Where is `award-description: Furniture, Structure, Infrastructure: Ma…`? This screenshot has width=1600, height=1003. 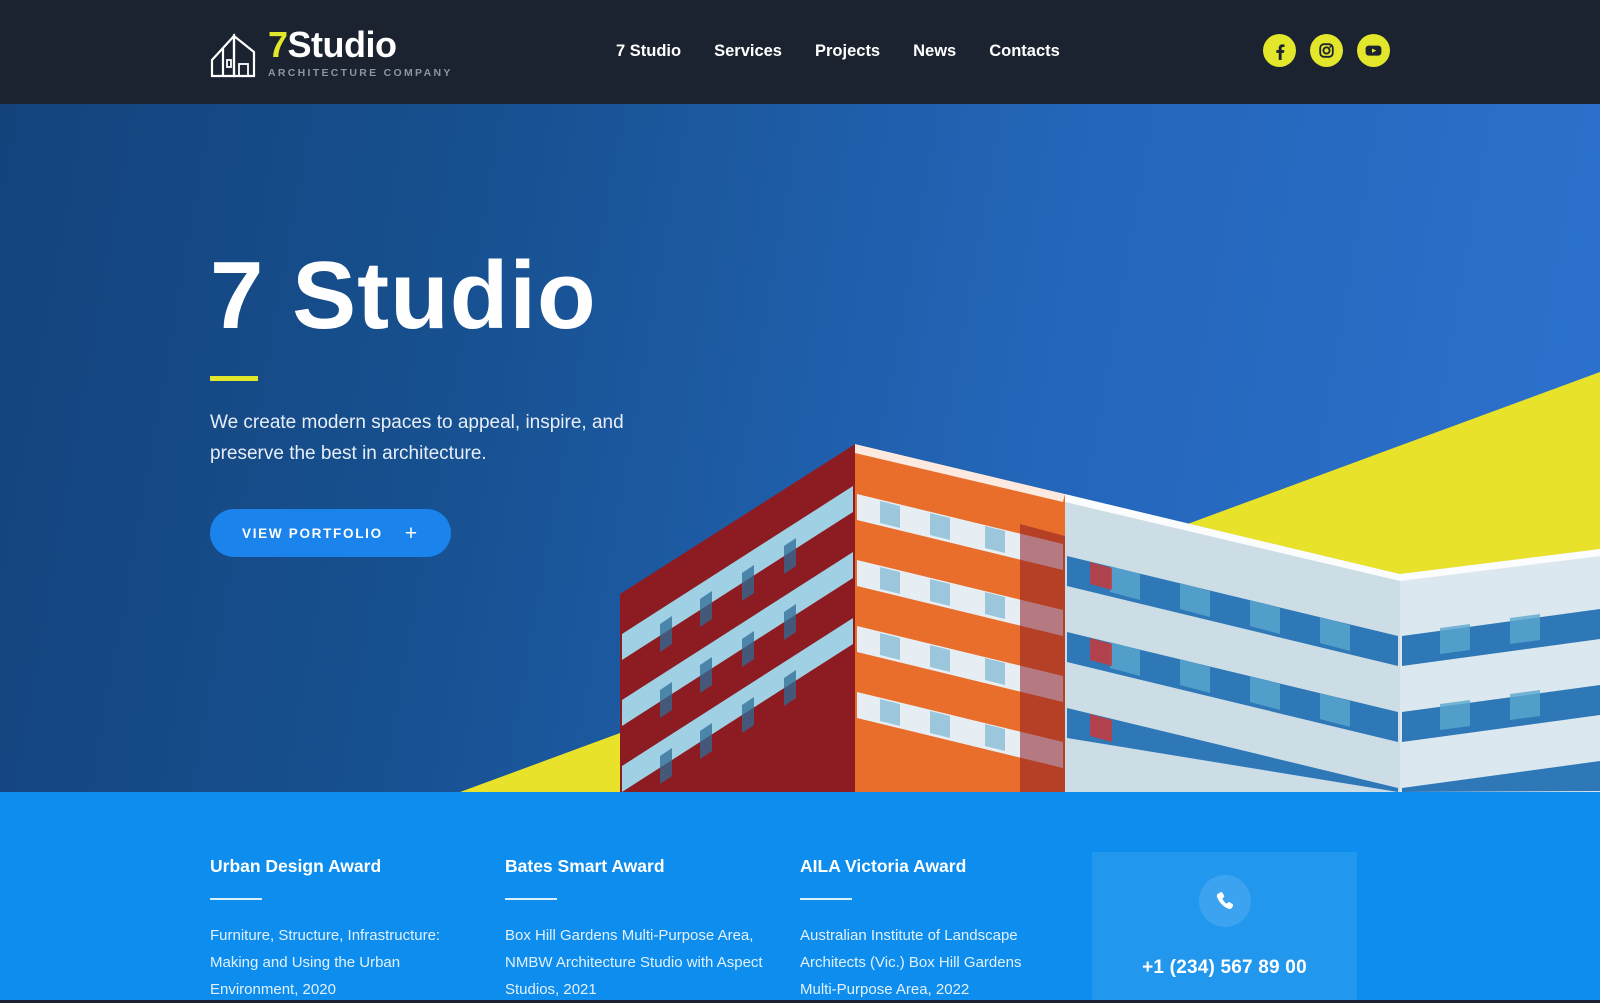 award-description: Furniture, Structure, Infrastructure: Ma… is located at coordinates (325, 962).